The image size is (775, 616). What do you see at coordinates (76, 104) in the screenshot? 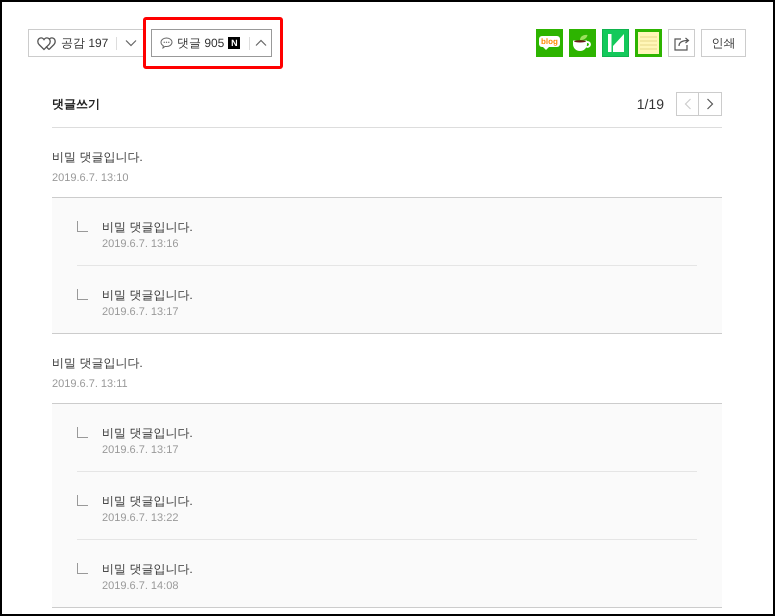
I see `write-comment-link: 댓글쓰기` at bounding box center [76, 104].